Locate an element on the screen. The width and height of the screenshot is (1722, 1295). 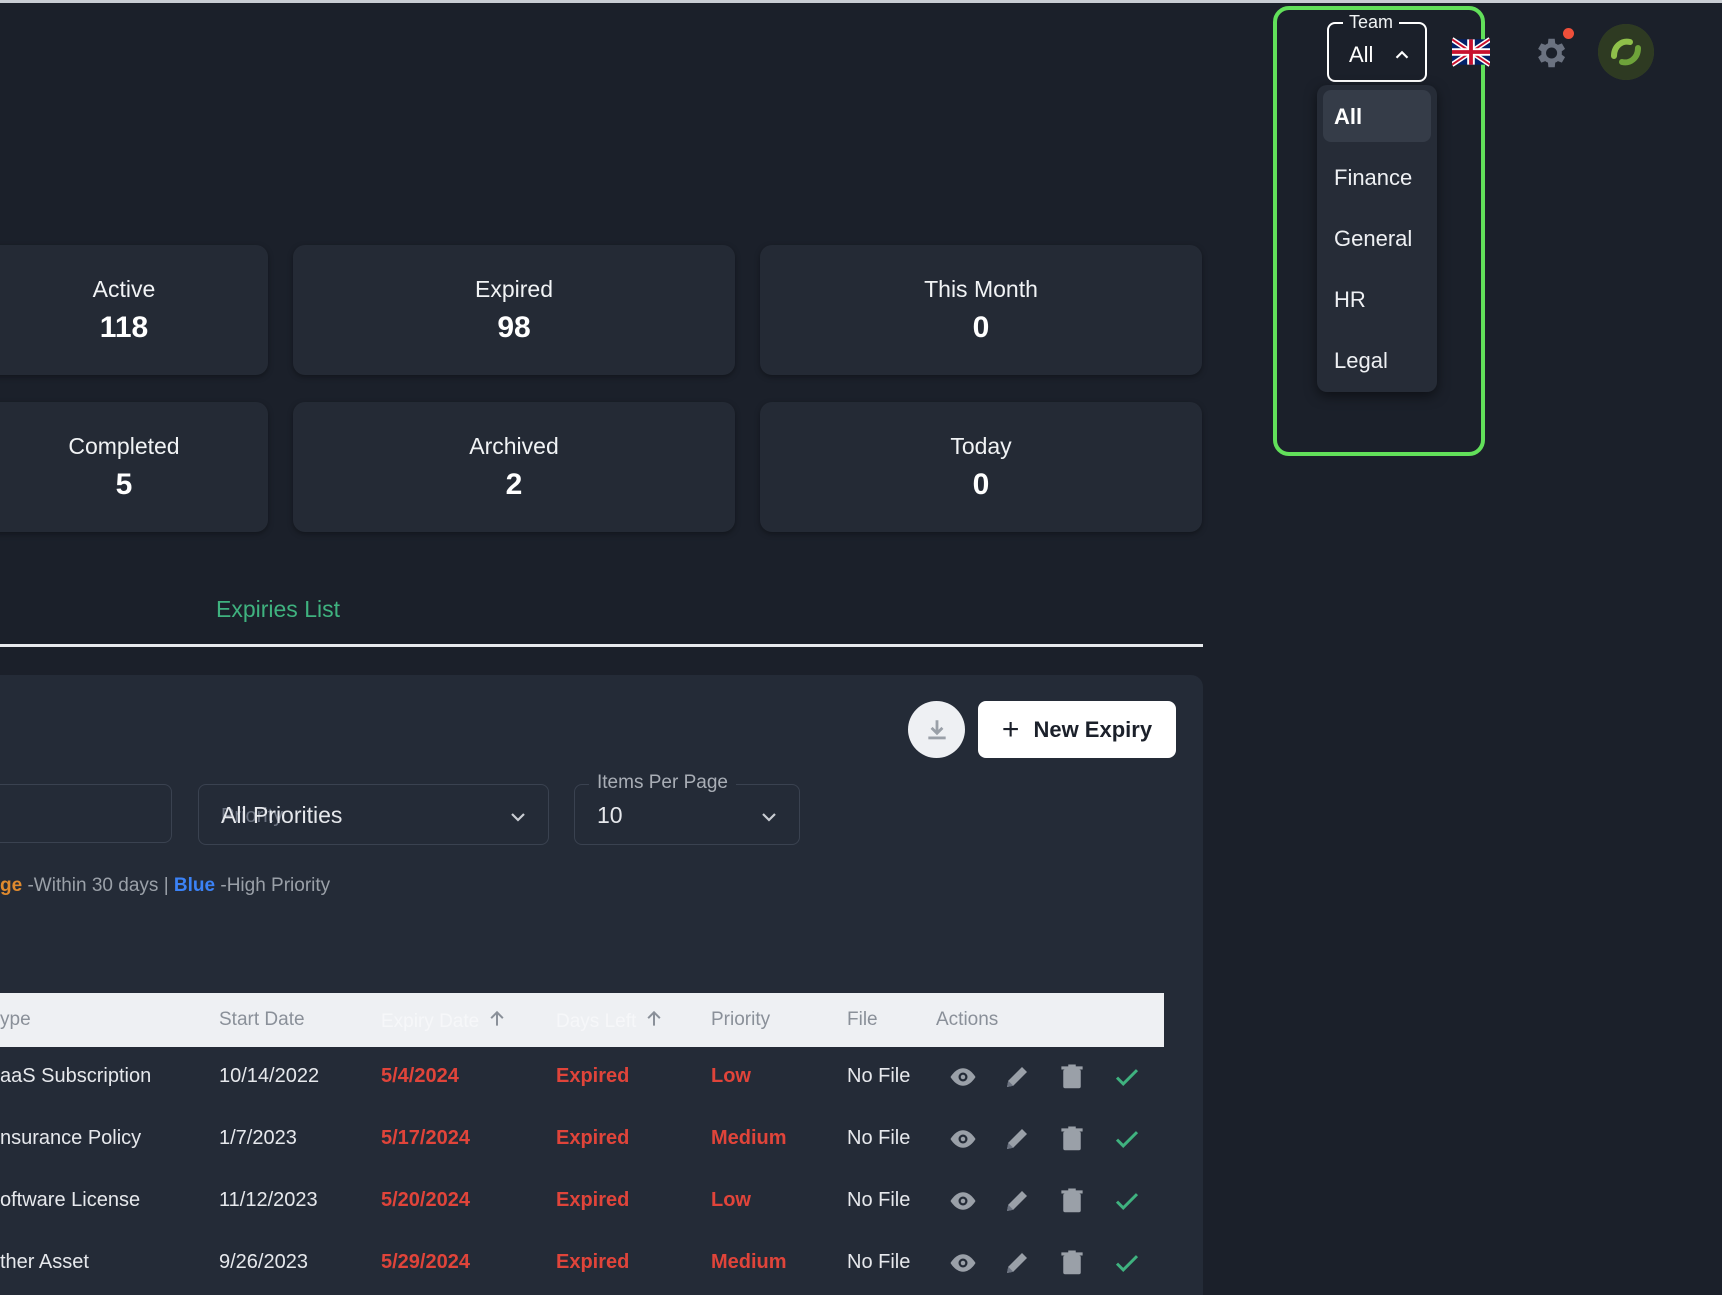
new-expiry-button: + New Expiry is located at coordinates (1077, 729).